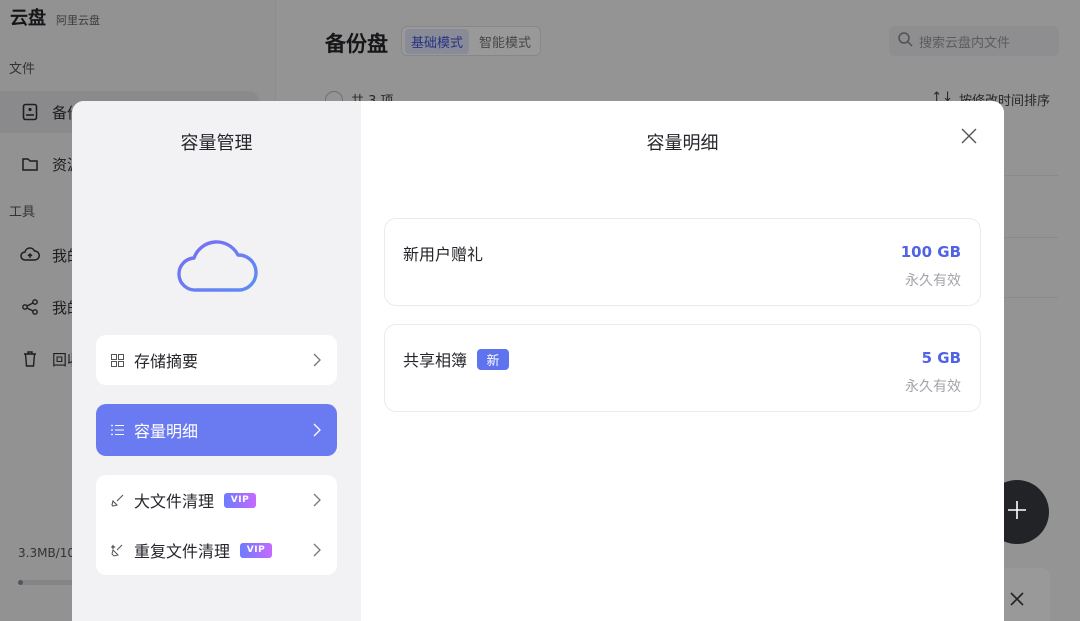 This screenshot has height=621, width=1080. I want to click on modal-sidebar-title: 容量管理, so click(216, 143).